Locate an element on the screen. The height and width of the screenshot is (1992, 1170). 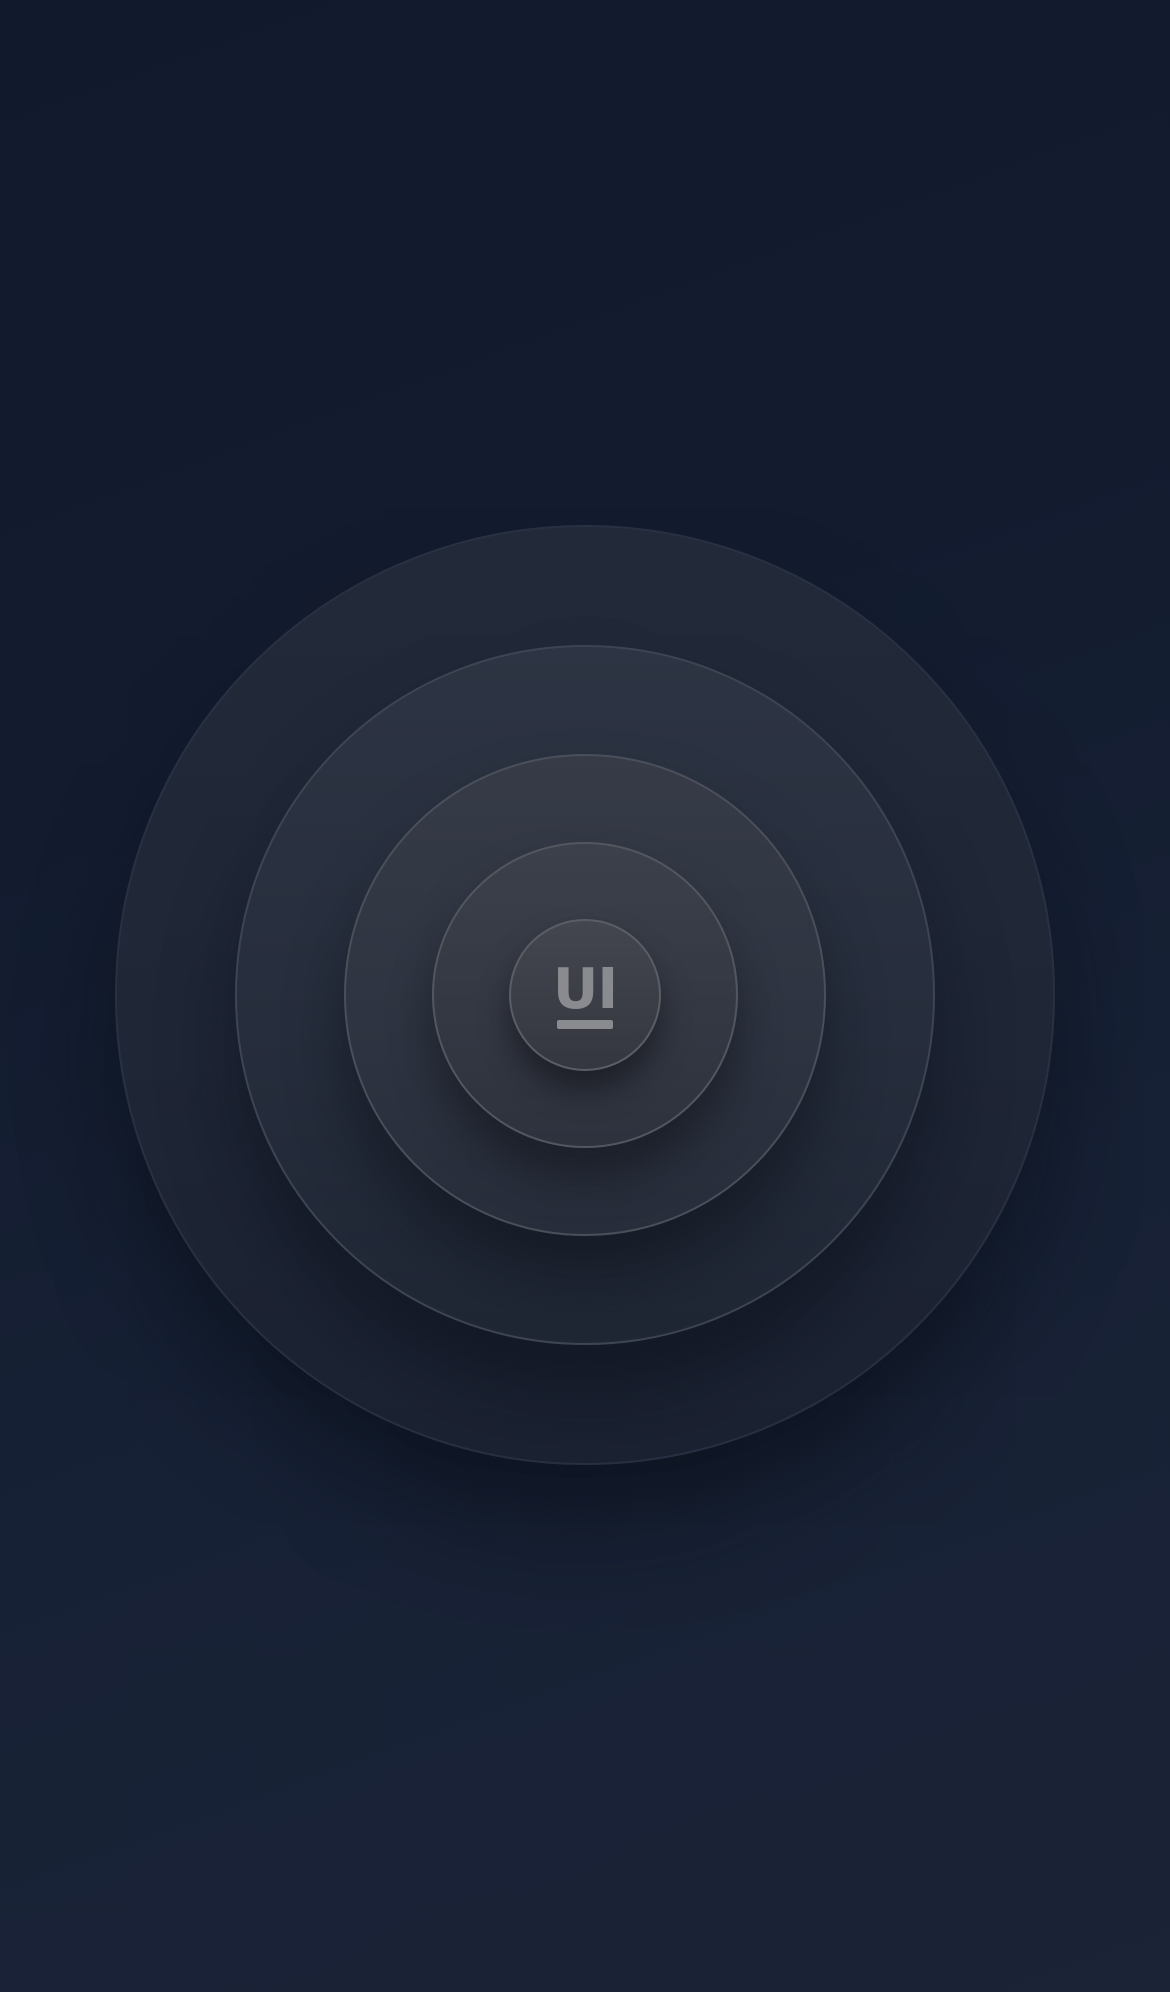
center-logo-button: UI is located at coordinates (585, 995).